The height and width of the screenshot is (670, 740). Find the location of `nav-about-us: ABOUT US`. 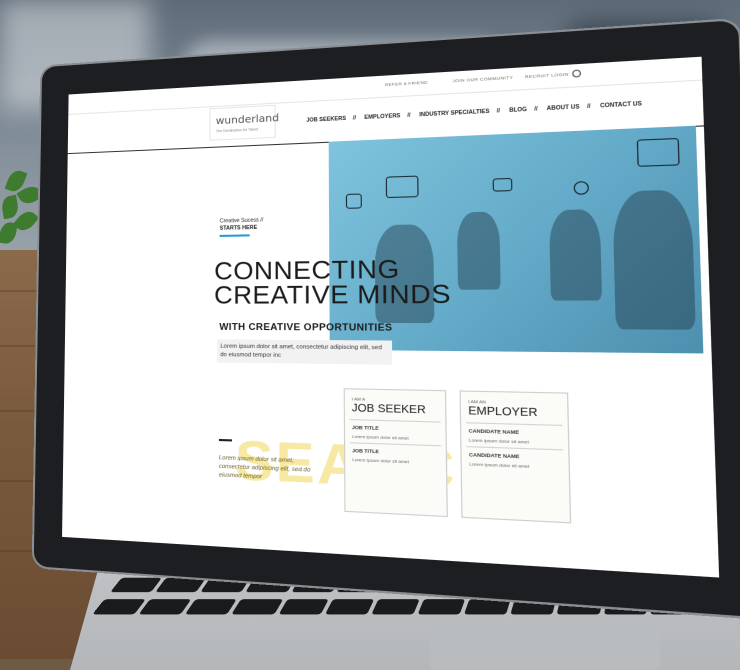

nav-about-us: ABOUT US is located at coordinates (563, 108).